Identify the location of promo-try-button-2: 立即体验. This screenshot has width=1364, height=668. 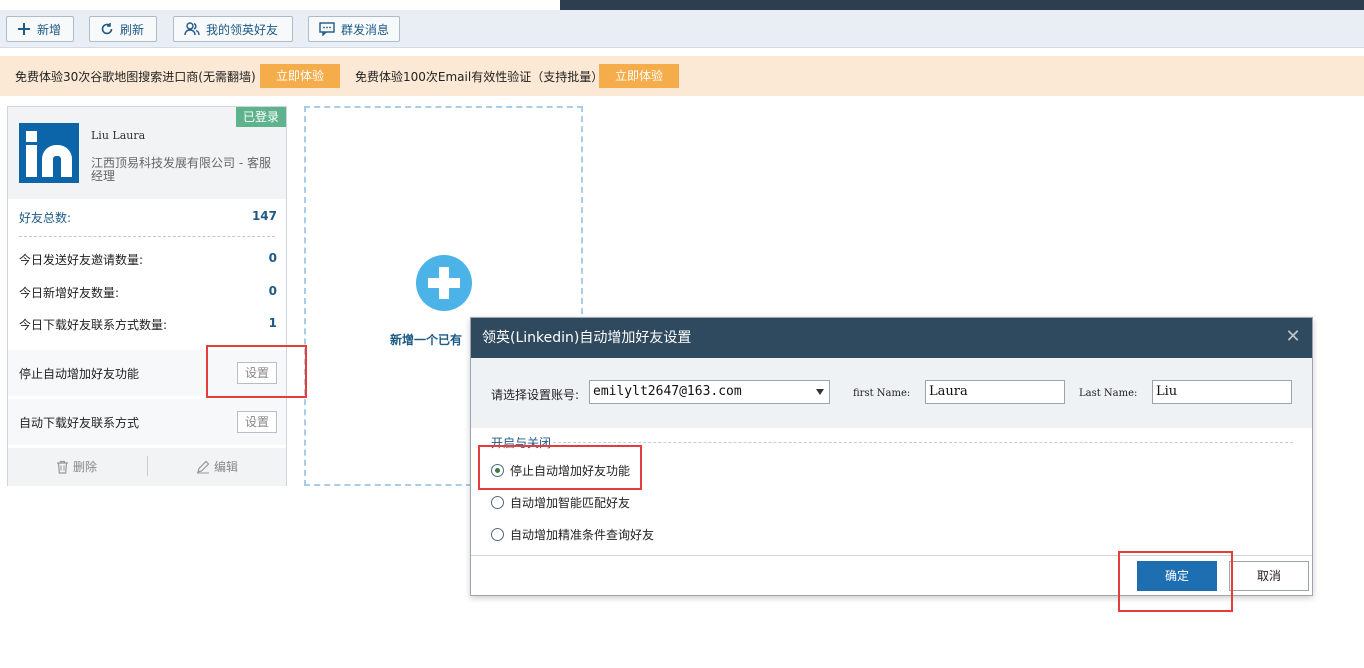
(639, 76).